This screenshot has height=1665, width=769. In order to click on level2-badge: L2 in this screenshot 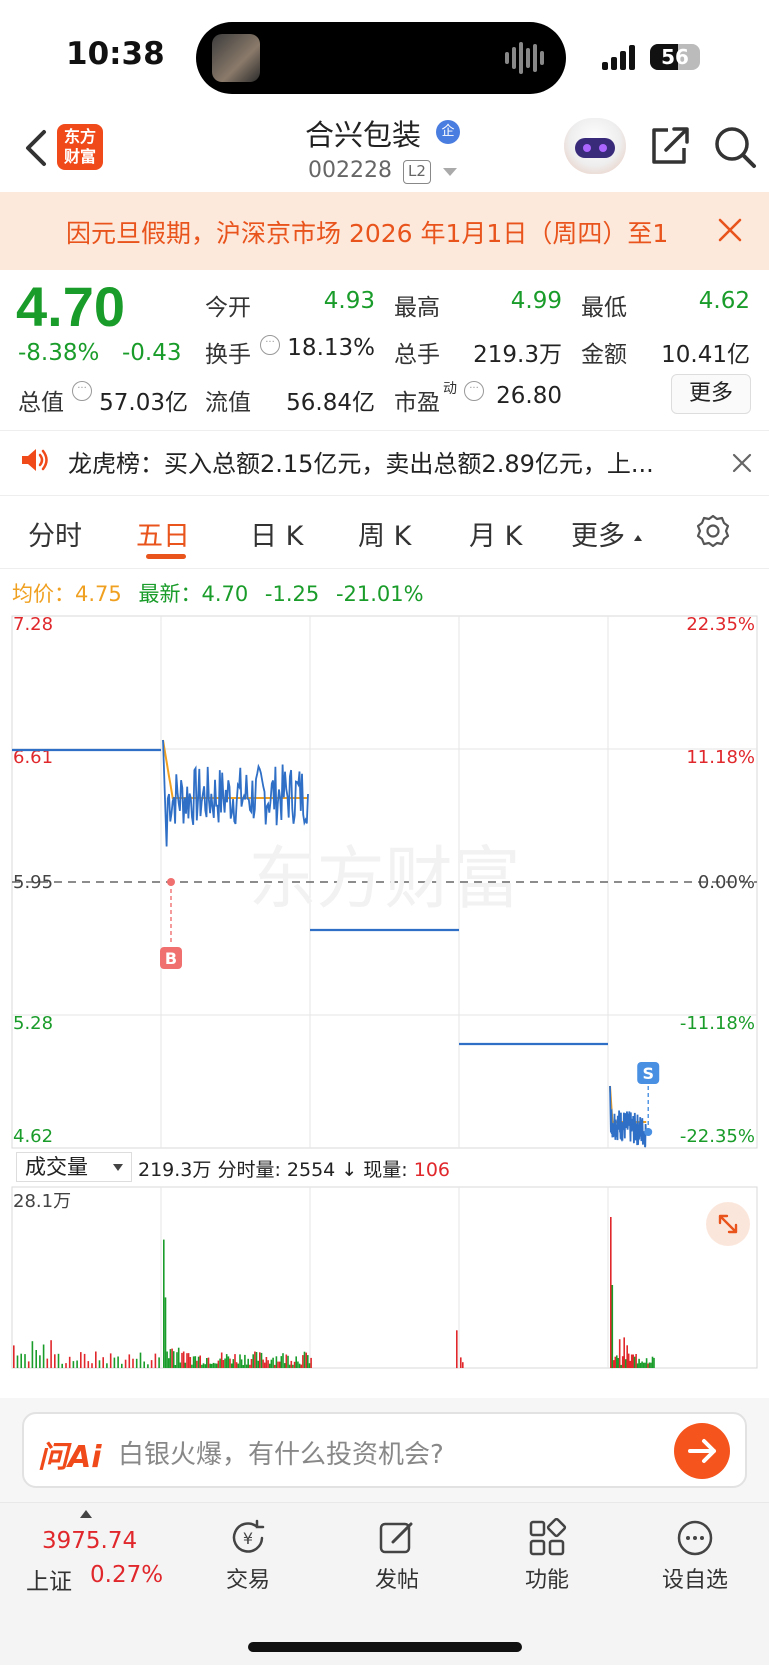, I will do `click(417, 172)`.